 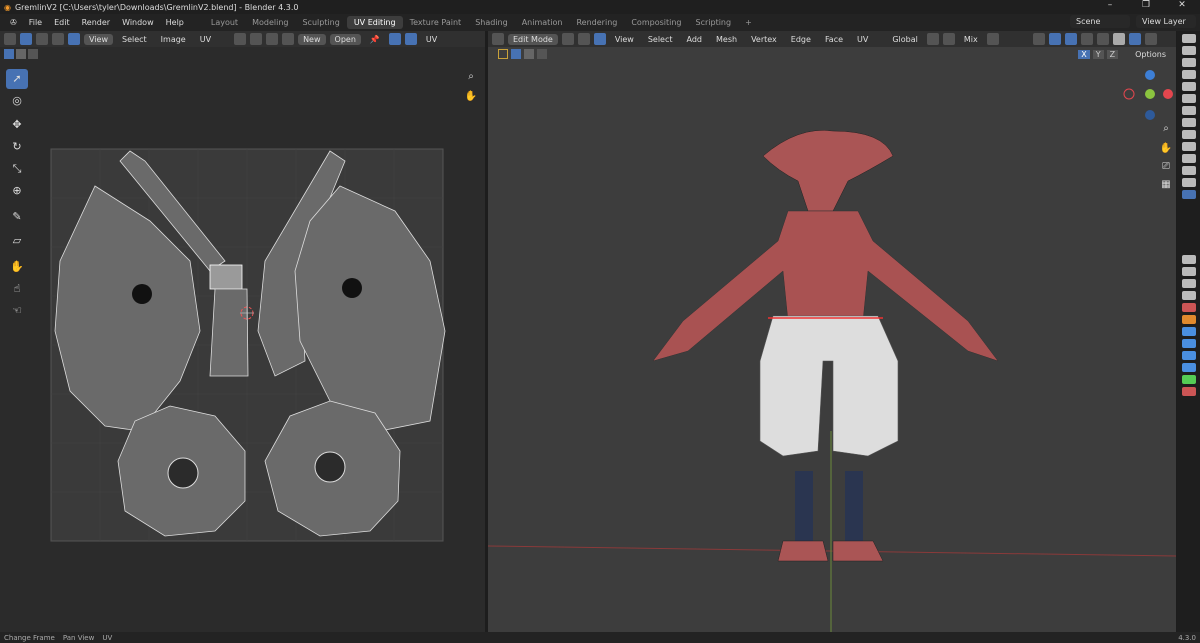 What do you see at coordinates (1150, 115) in the screenshot?
I see `gizmo-neg-y` at bounding box center [1150, 115].